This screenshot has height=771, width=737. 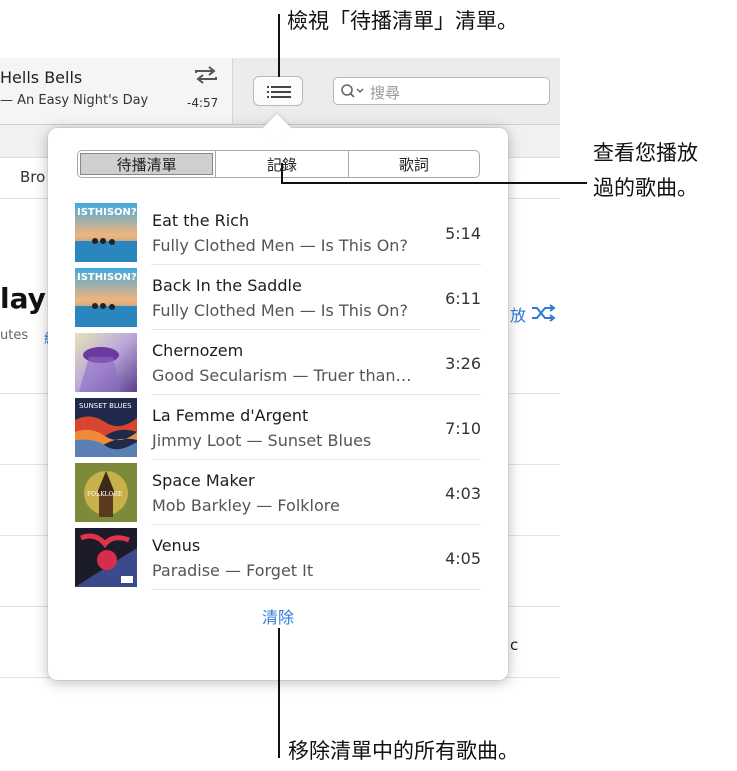 What do you see at coordinates (402, 21) in the screenshot?
I see `callout-up-next: 檢視「待播清單」清單。` at bounding box center [402, 21].